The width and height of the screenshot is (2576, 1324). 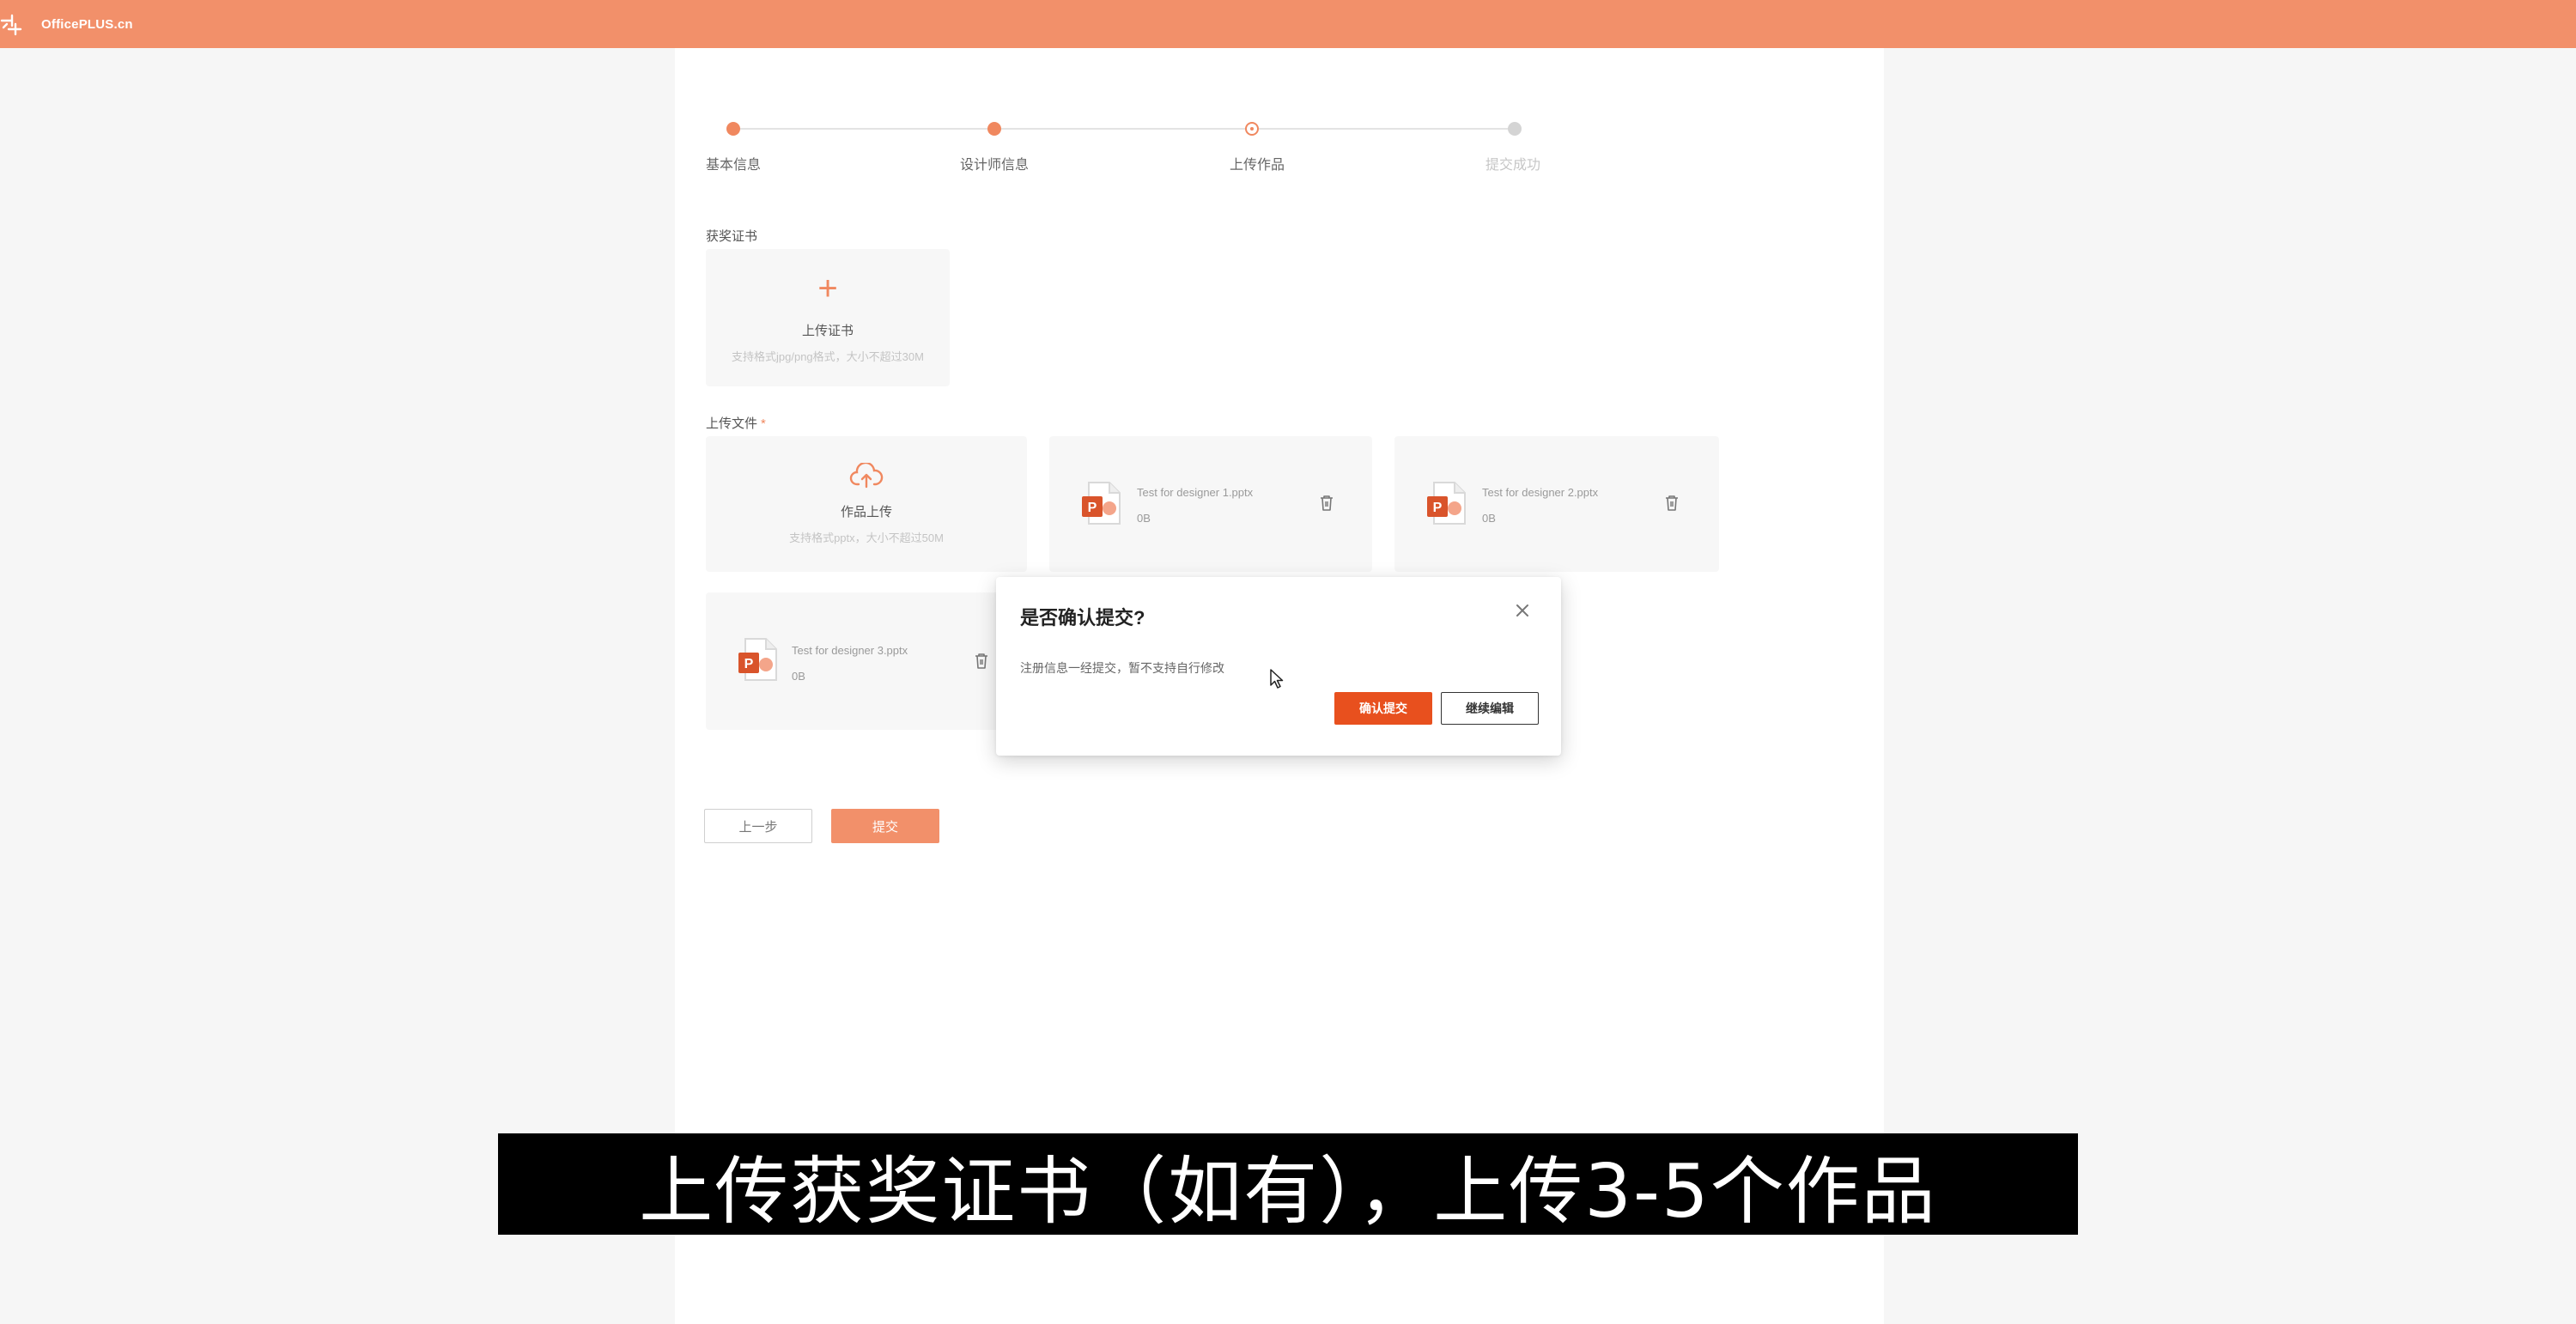 I want to click on step-label-upload-works: 上传作品, so click(x=1257, y=163).